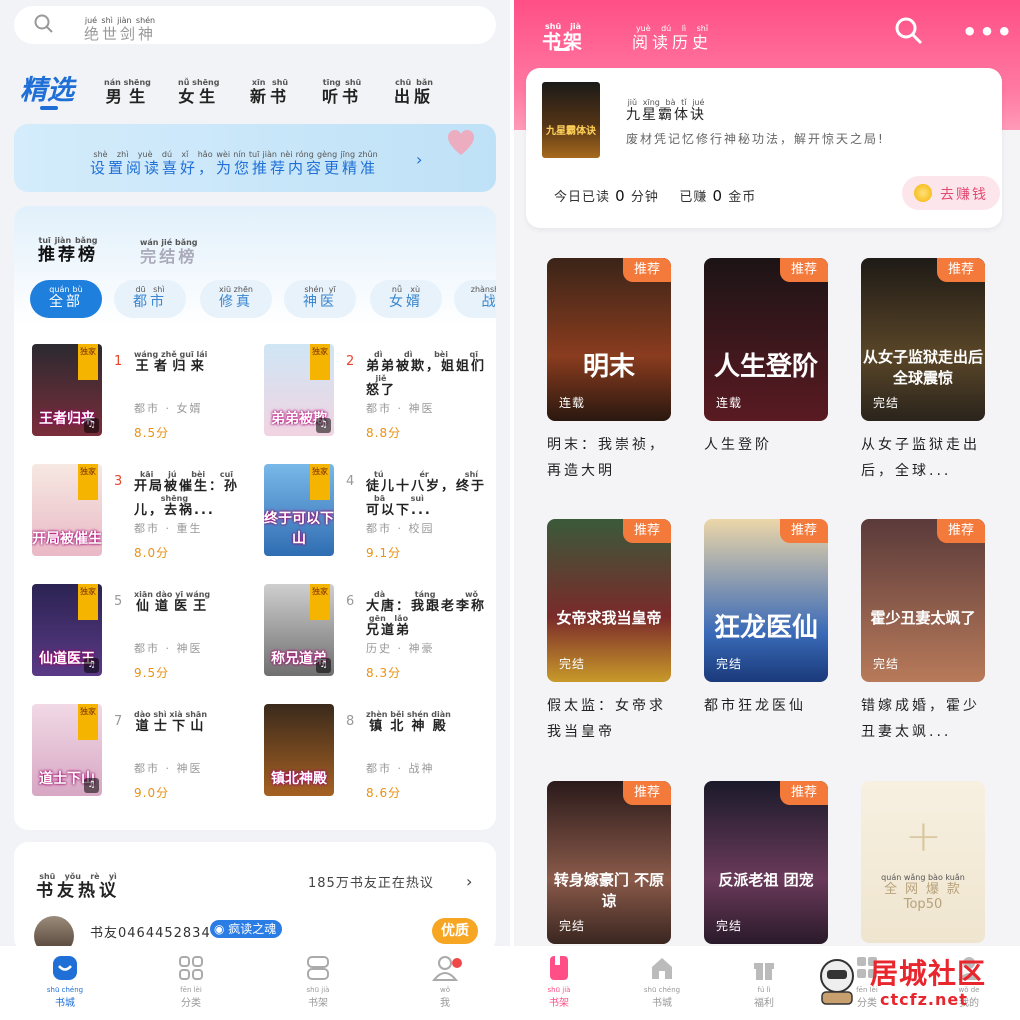 Image resolution: width=1020 pixels, height=1020 pixels. What do you see at coordinates (171, 362) in the screenshot?
I see `book-title: 王者归来wáng zhě guī lái` at bounding box center [171, 362].